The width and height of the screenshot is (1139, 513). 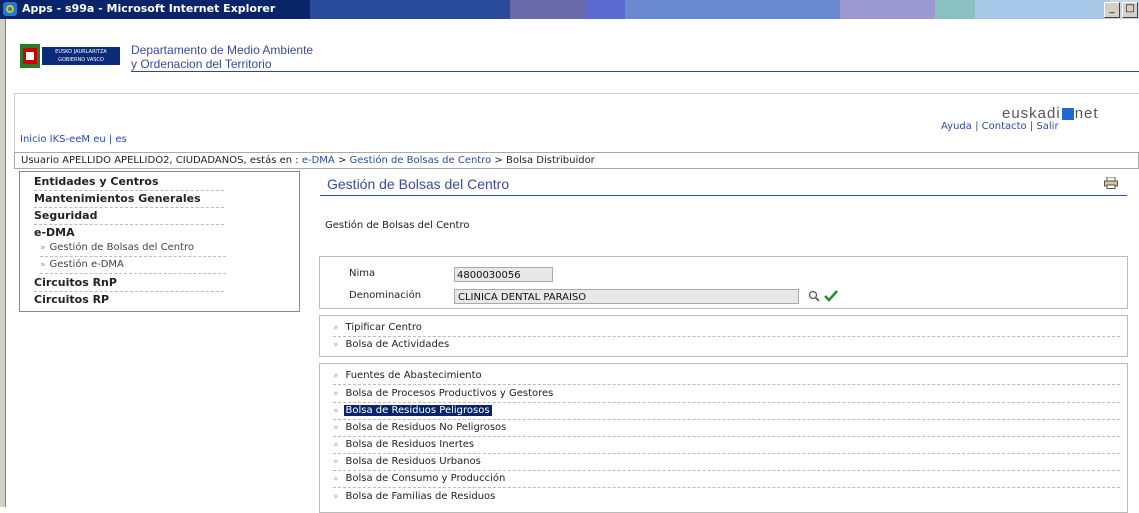 I want to click on window-left-border, so click(x=3, y=263).